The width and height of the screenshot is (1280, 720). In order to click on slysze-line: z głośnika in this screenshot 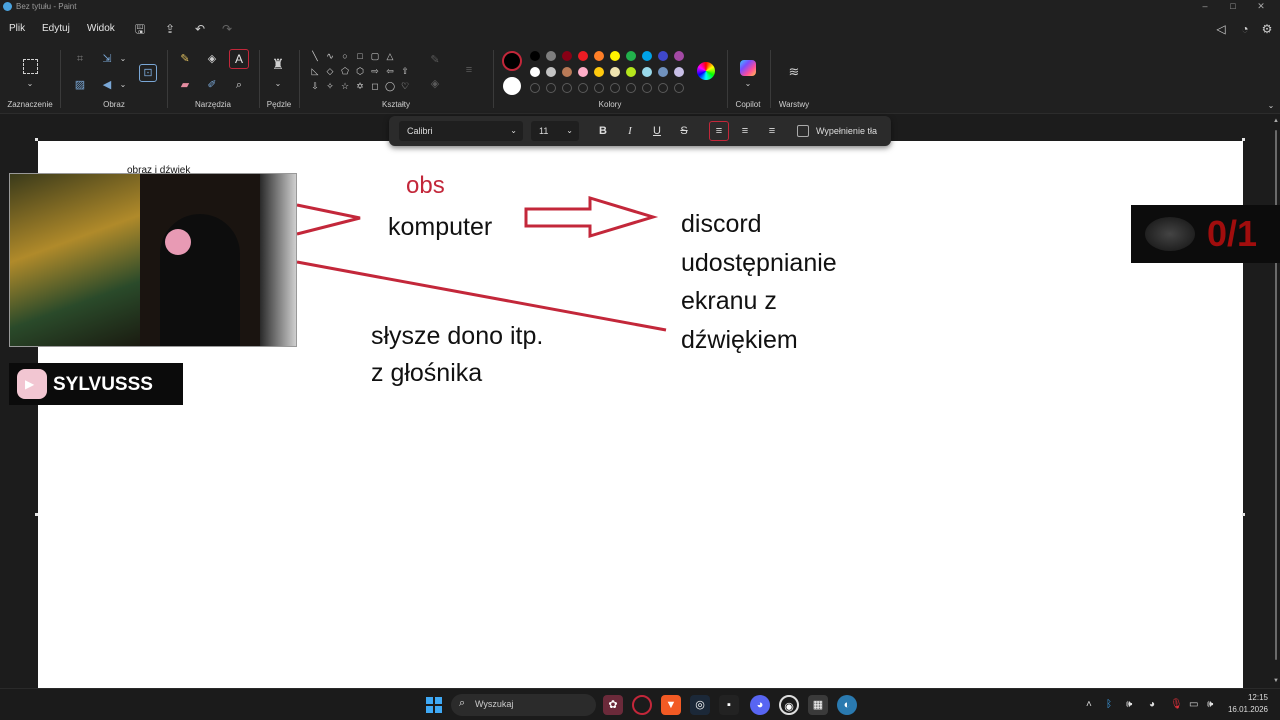, I will do `click(427, 373)`.